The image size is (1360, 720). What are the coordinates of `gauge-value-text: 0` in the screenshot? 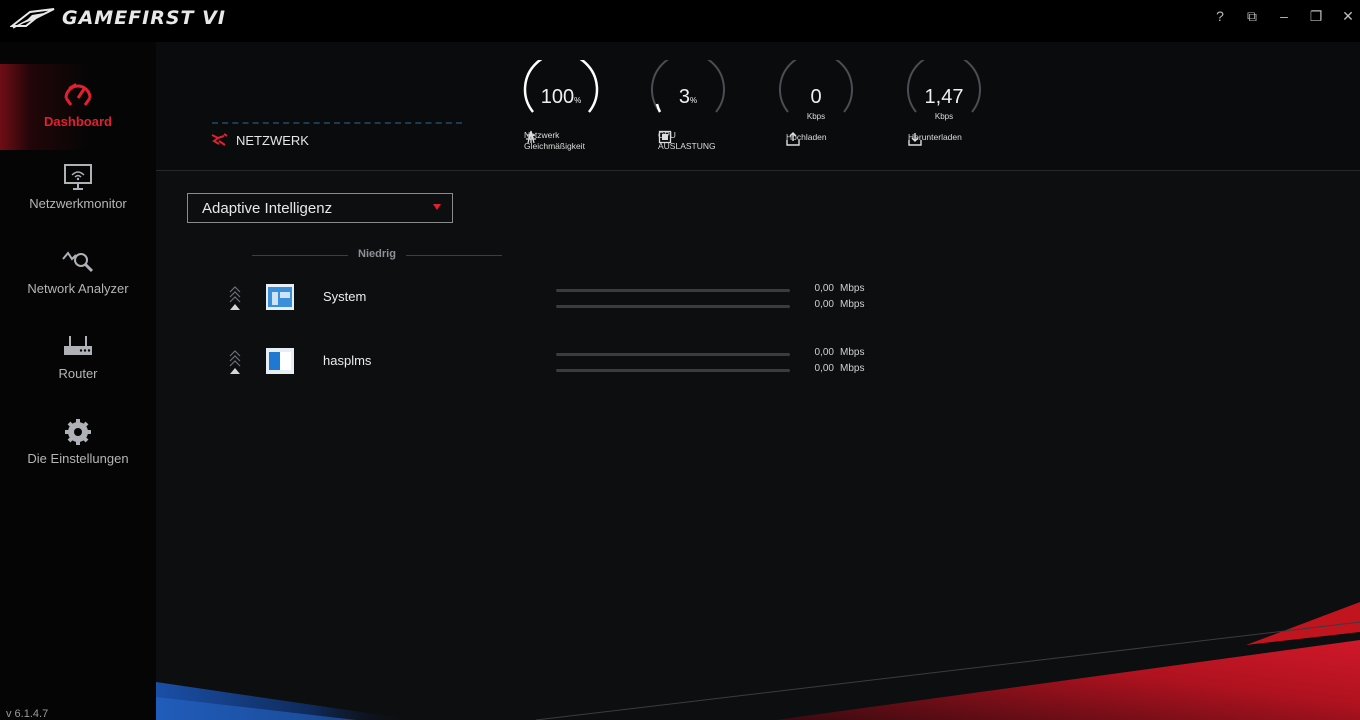 It's located at (816, 97).